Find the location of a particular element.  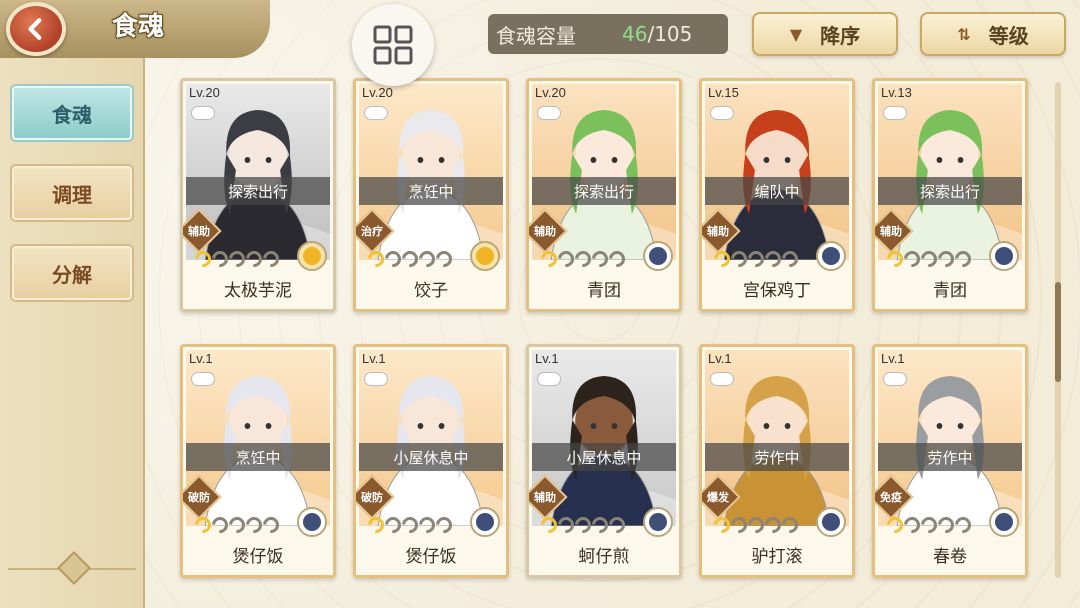

chevron-left-icon is located at coordinates (35, 29).